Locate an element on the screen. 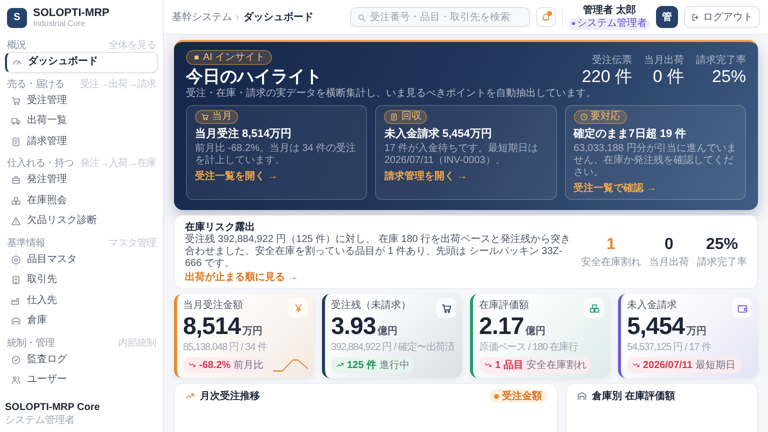 The height and width of the screenshot is (432, 768). sidebar-item: 請求管理 is located at coordinates (81, 142).